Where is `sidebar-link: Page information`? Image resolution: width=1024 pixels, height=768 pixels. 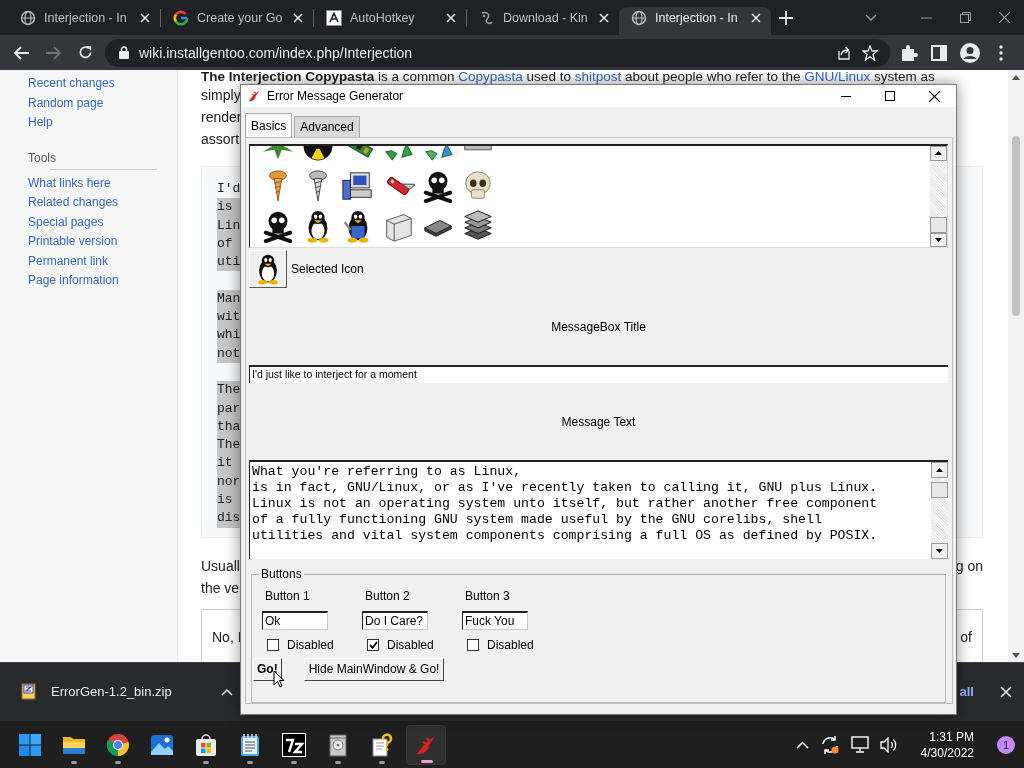
sidebar-link: Page information is located at coordinates (73, 281).